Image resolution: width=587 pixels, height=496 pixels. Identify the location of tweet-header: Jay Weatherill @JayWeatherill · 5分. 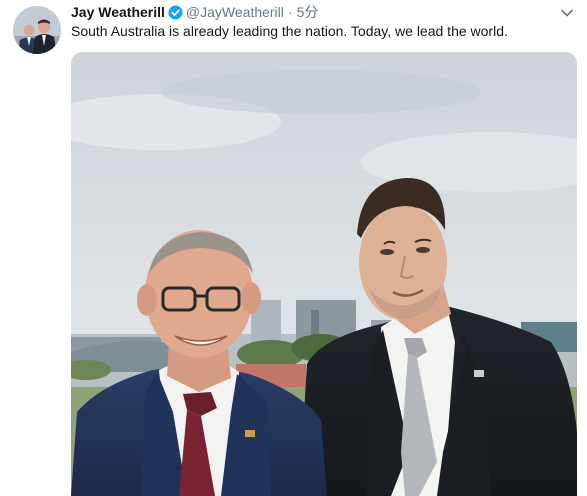
(314, 12).